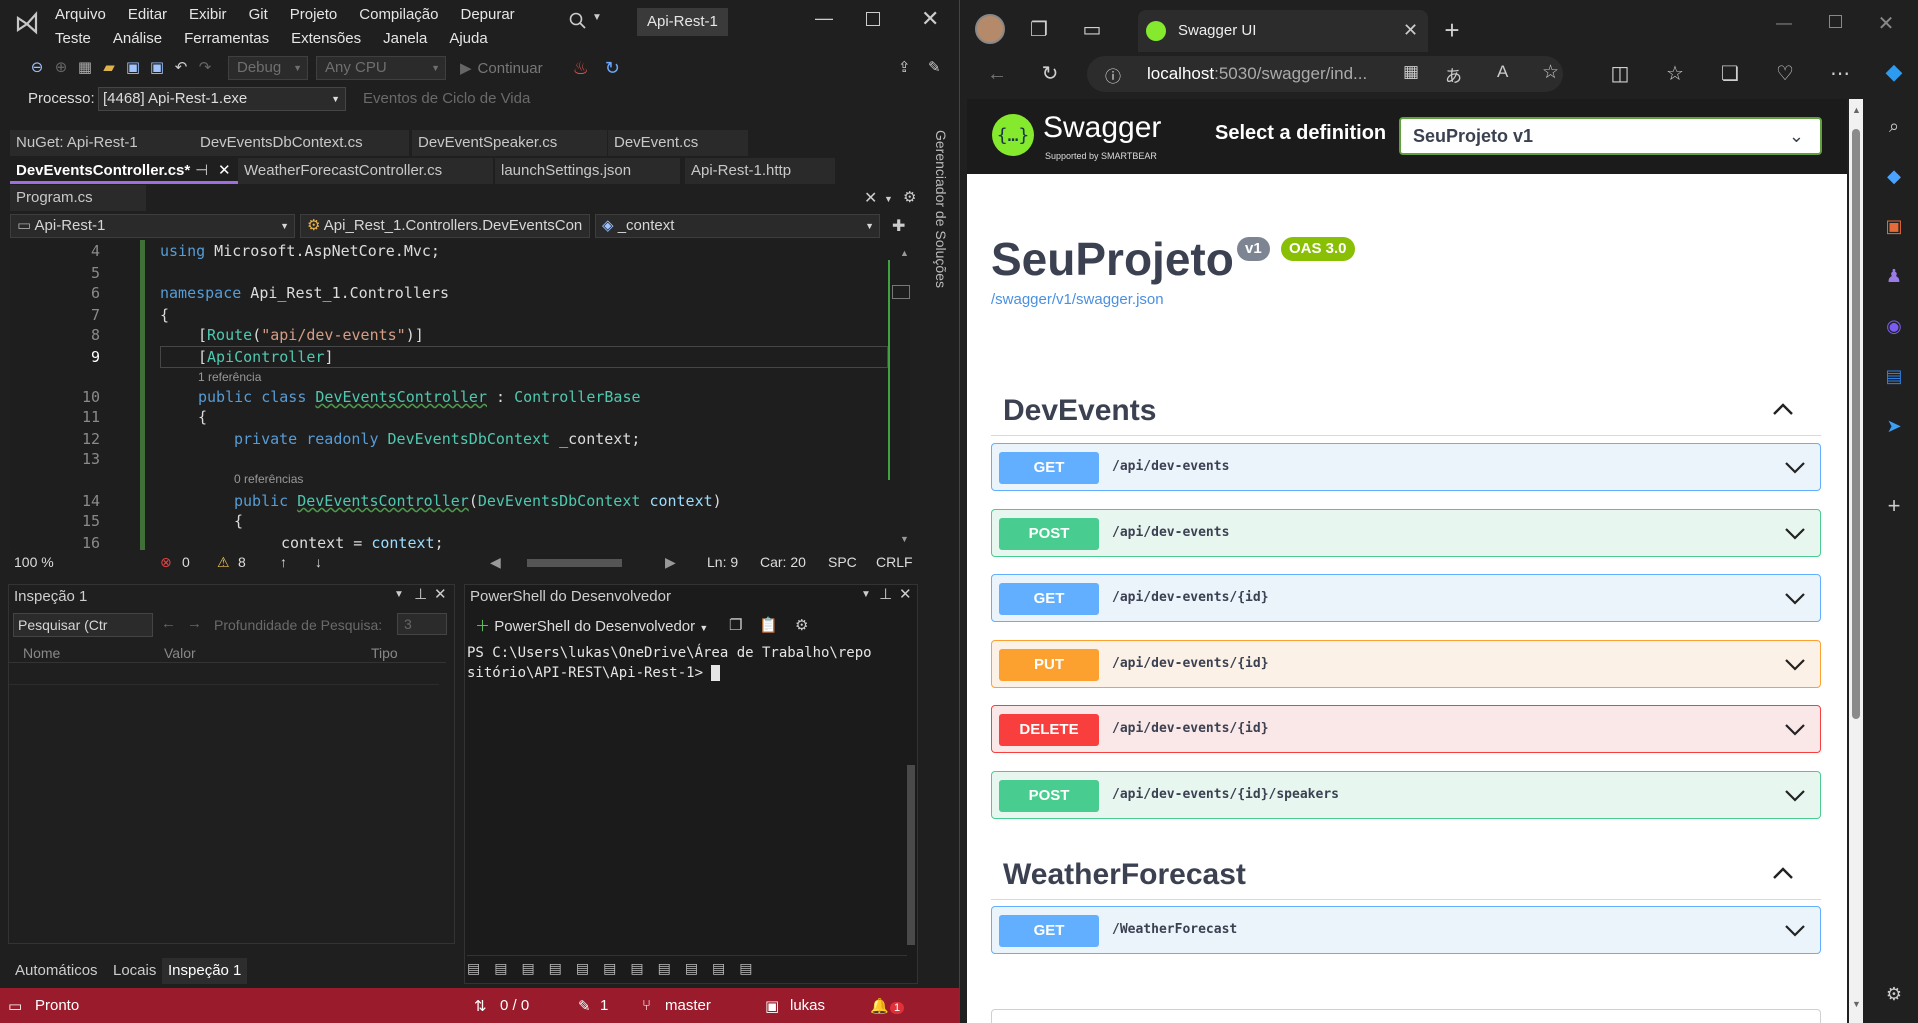  What do you see at coordinates (222, 99) in the screenshot?
I see `process-select: [4468] Api-Rest-1.exe ▼` at bounding box center [222, 99].